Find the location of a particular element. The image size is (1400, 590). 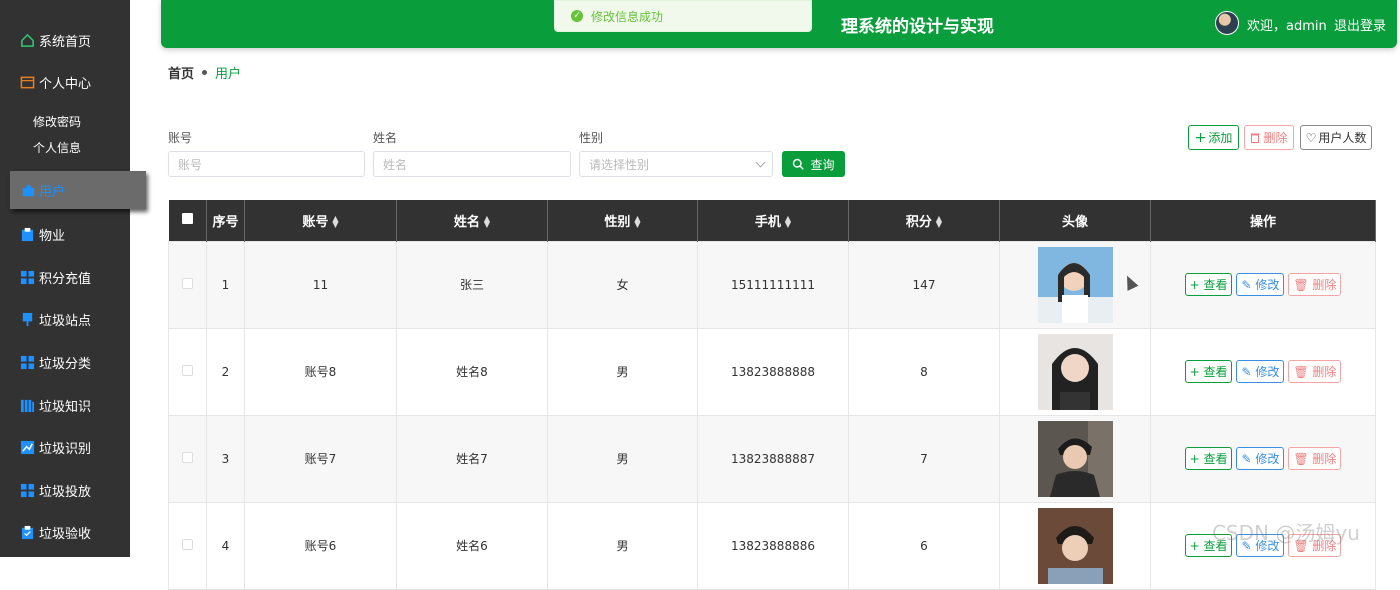

book-icon is located at coordinates (27, 405).